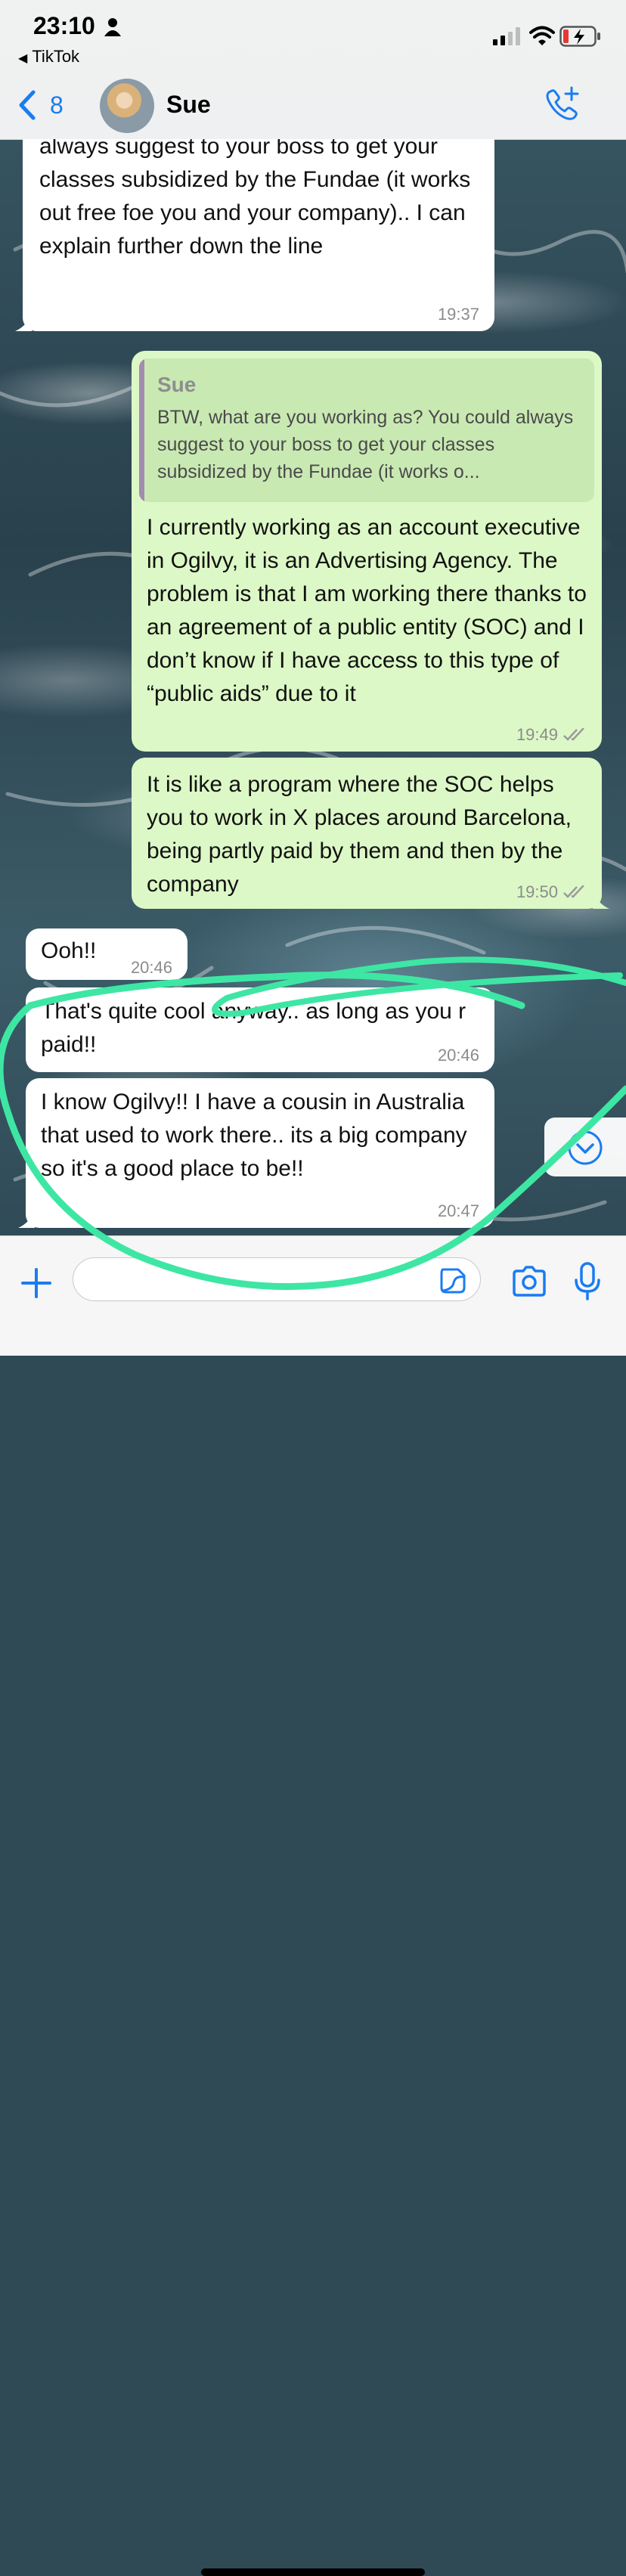  I want to click on sticker-icon, so click(453, 1280).